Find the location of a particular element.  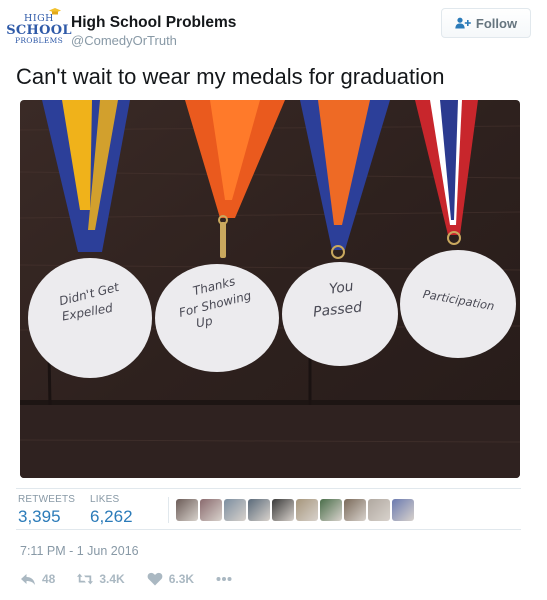

like-button: 6.3K is located at coordinates (170, 579).